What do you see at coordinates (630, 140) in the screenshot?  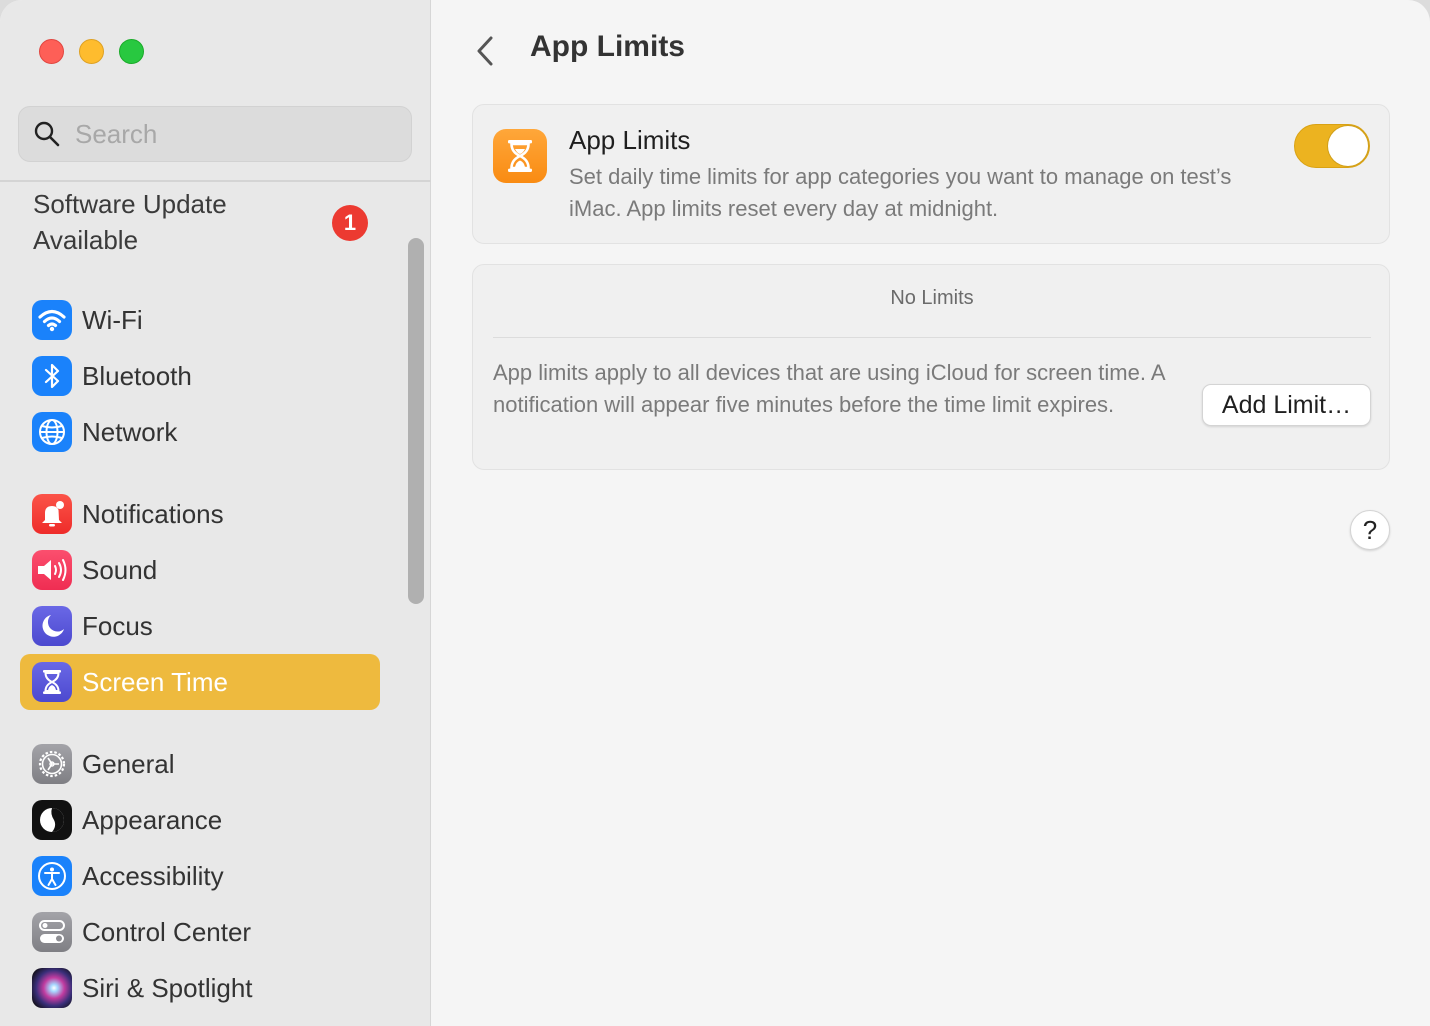 I see `app-limits-heading: App Limits` at bounding box center [630, 140].